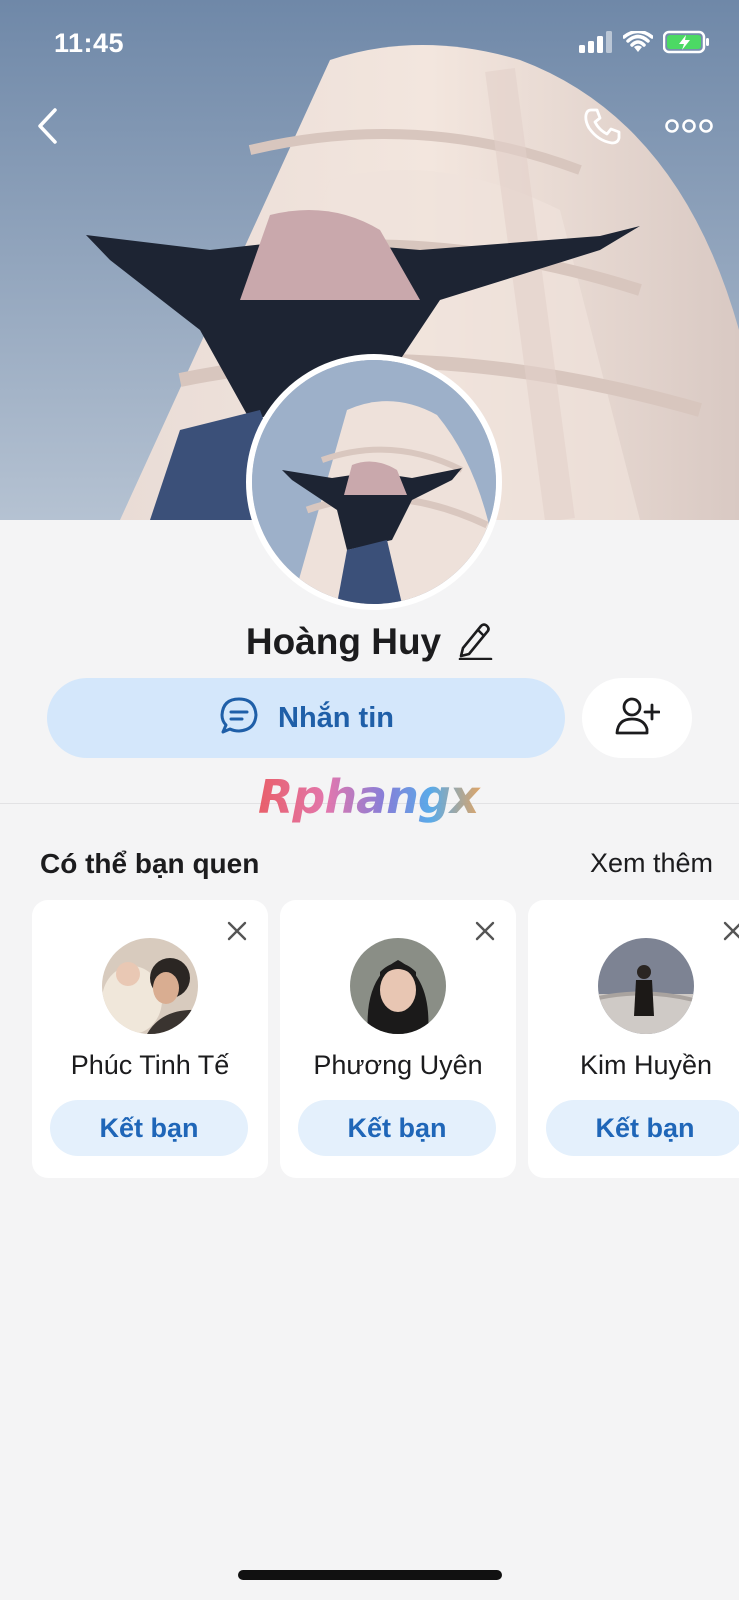  What do you see at coordinates (89, 43) in the screenshot?
I see `status-time: 11:45` at bounding box center [89, 43].